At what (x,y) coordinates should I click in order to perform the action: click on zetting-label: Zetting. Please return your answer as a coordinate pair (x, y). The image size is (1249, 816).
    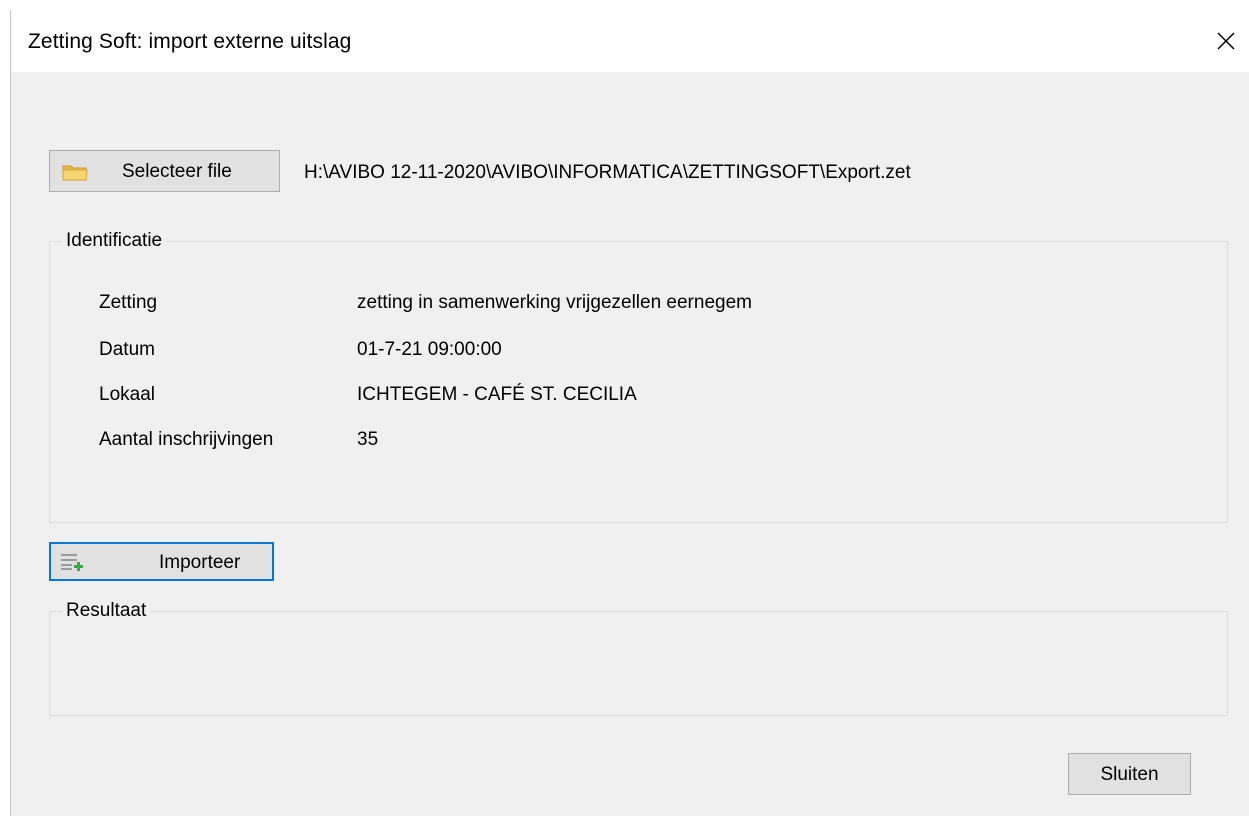
    Looking at the image, I should click on (128, 302).